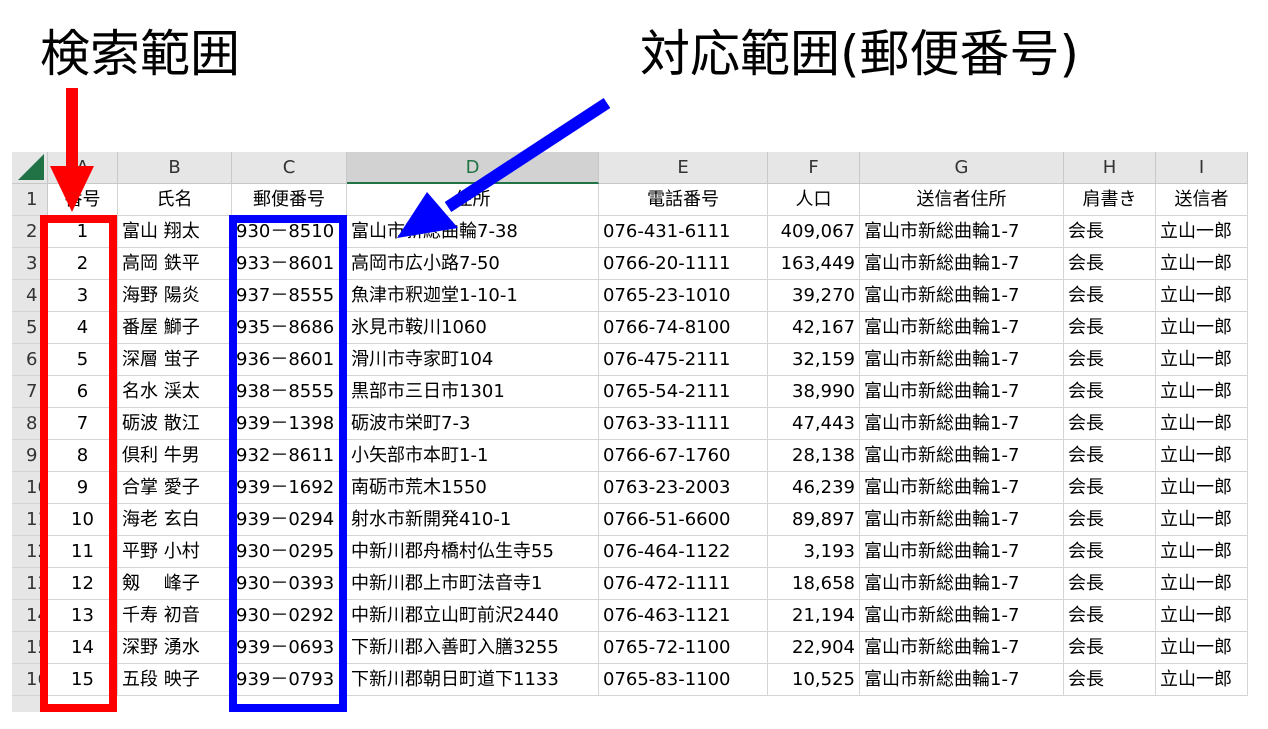 The width and height of the screenshot is (1268, 729). Describe the element at coordinates (527, 155) in the screenshot. I see `blue-arrow-shaft` at that location.